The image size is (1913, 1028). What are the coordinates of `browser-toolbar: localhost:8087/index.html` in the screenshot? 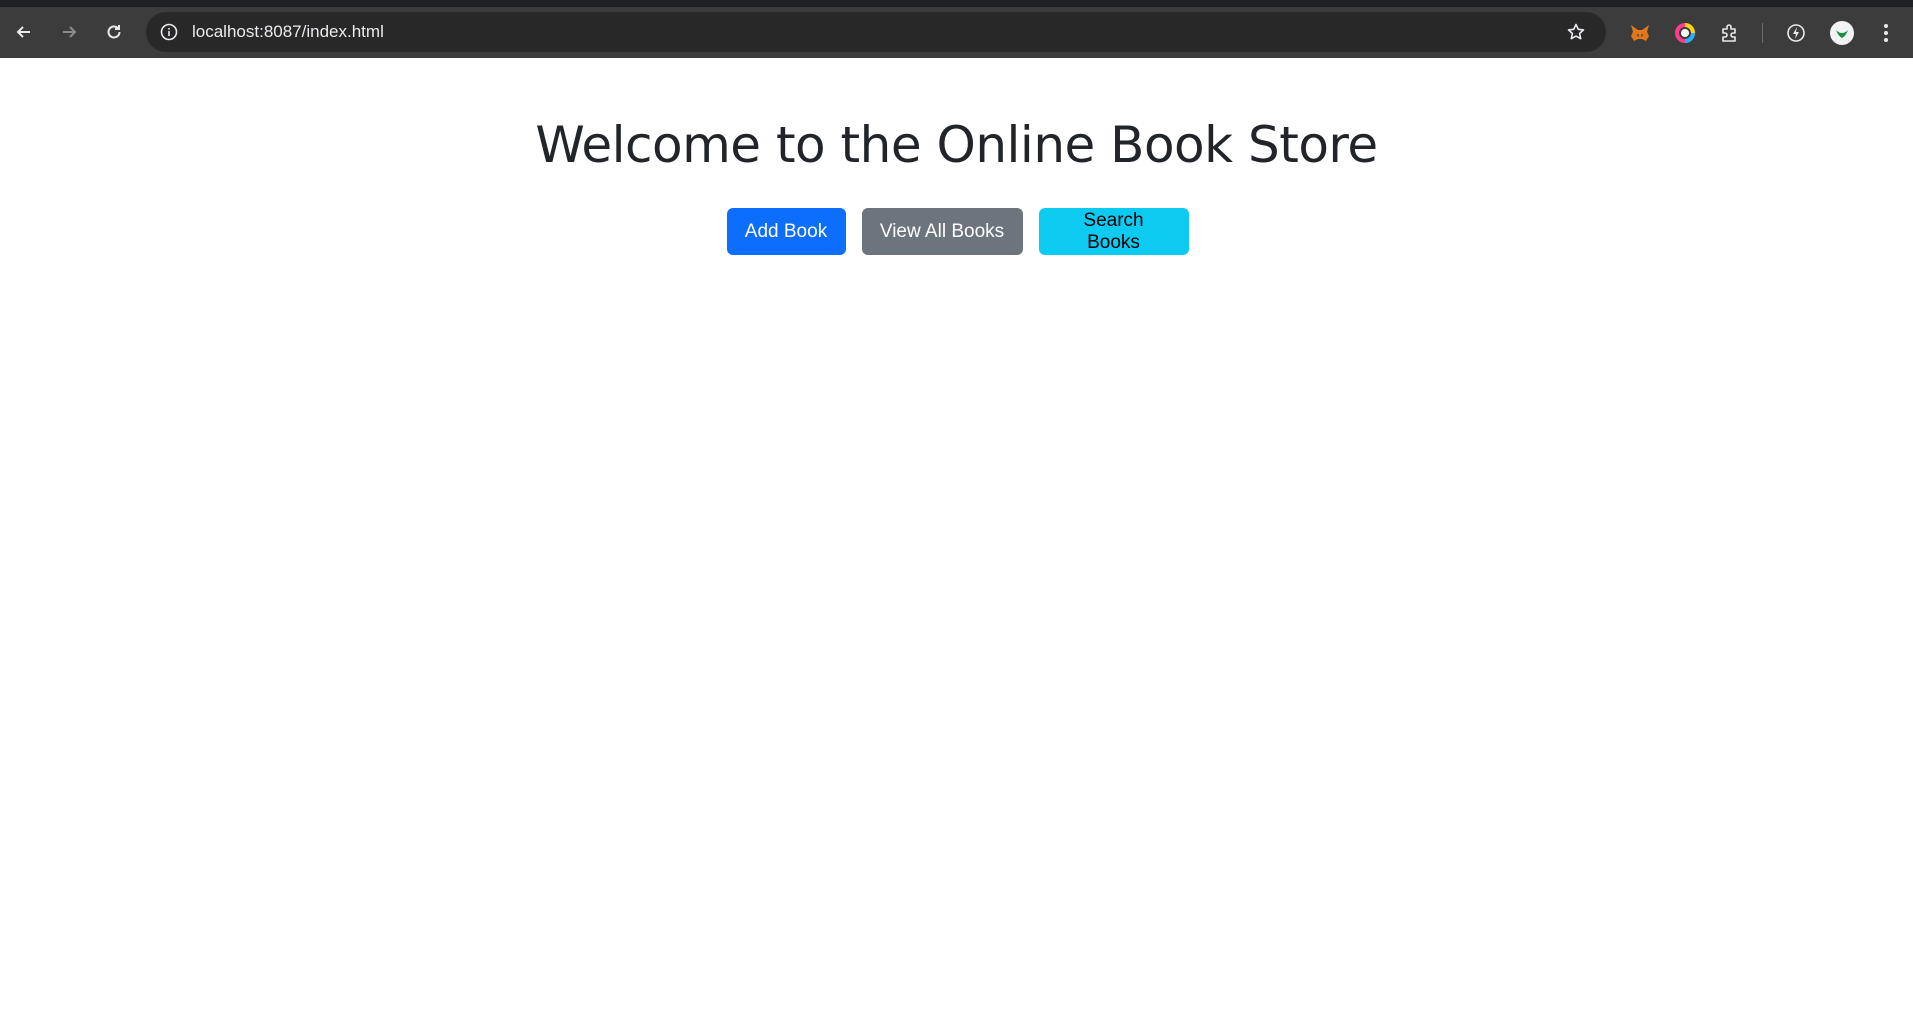 It's located at (956, 29).